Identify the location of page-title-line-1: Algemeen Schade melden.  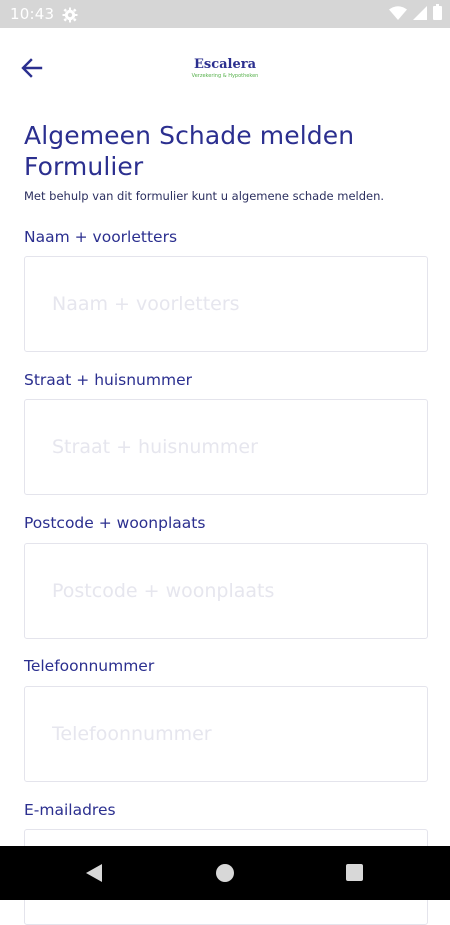
(189, 135).